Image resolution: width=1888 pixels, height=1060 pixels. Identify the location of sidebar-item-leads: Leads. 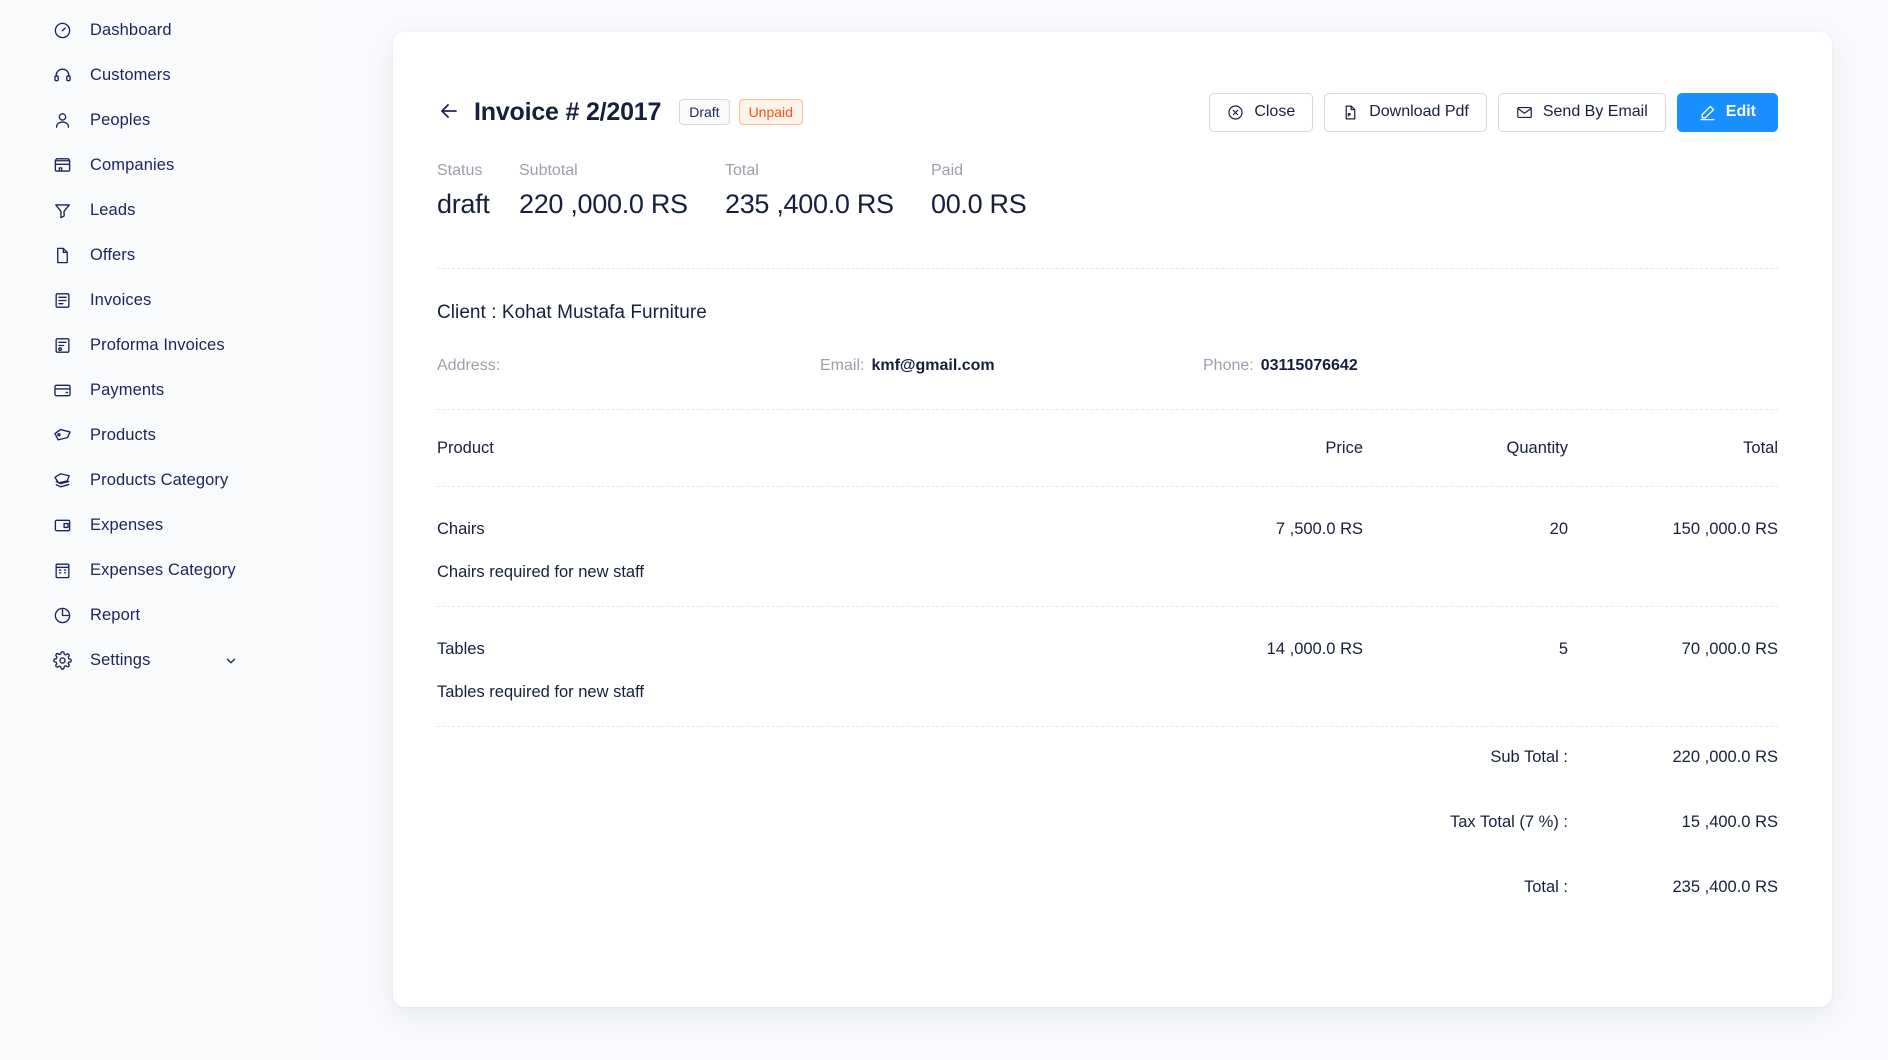
(165, 210).